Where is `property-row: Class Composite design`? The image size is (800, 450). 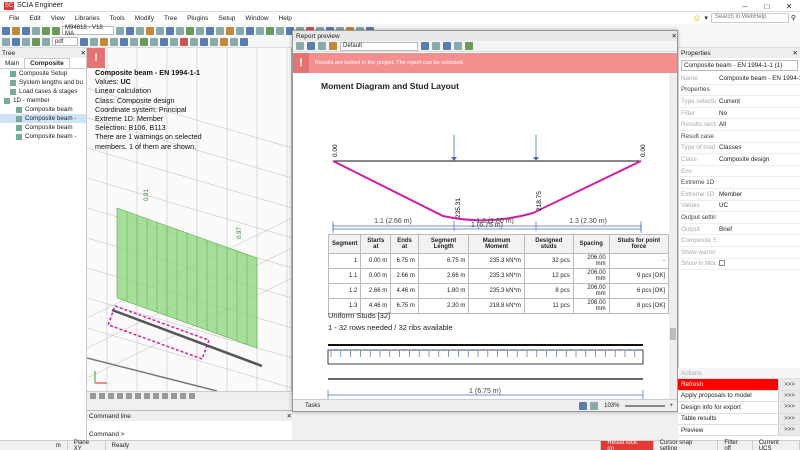
property-row: Class Composite design is located at coordinates (739, 160).